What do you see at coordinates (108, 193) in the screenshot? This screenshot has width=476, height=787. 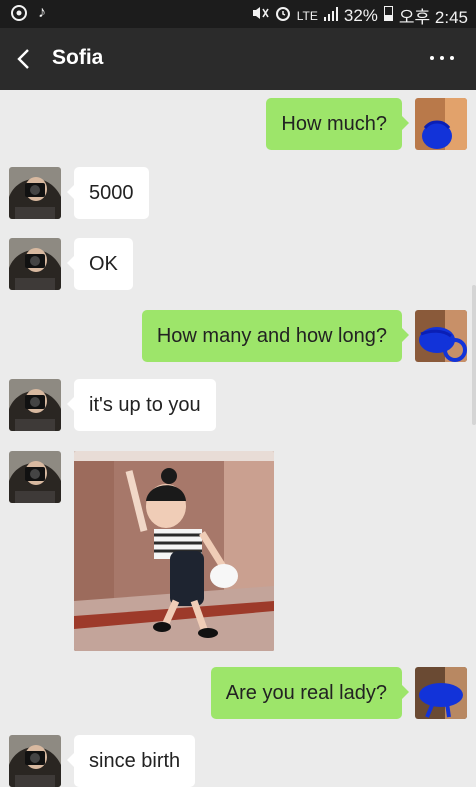 I see `message-bubble-received: 5000` at bounding box center [108, 193].